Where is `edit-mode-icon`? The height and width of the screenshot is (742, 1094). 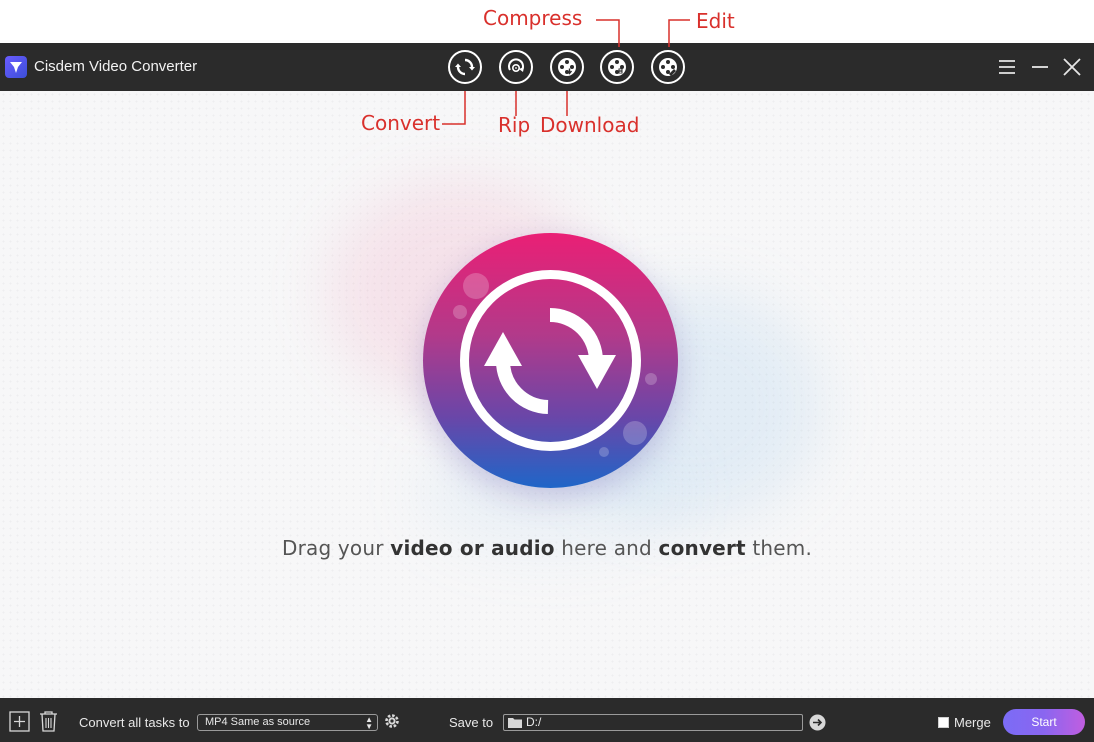 edit-mode-icon is located at coordinates (668, 67).